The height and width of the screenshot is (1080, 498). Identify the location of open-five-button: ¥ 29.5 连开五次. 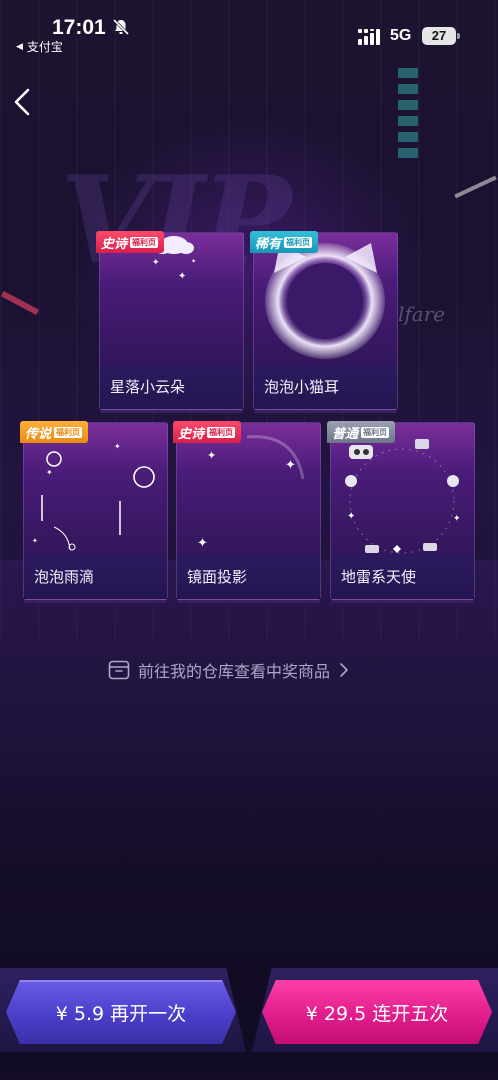
(377, 1012).